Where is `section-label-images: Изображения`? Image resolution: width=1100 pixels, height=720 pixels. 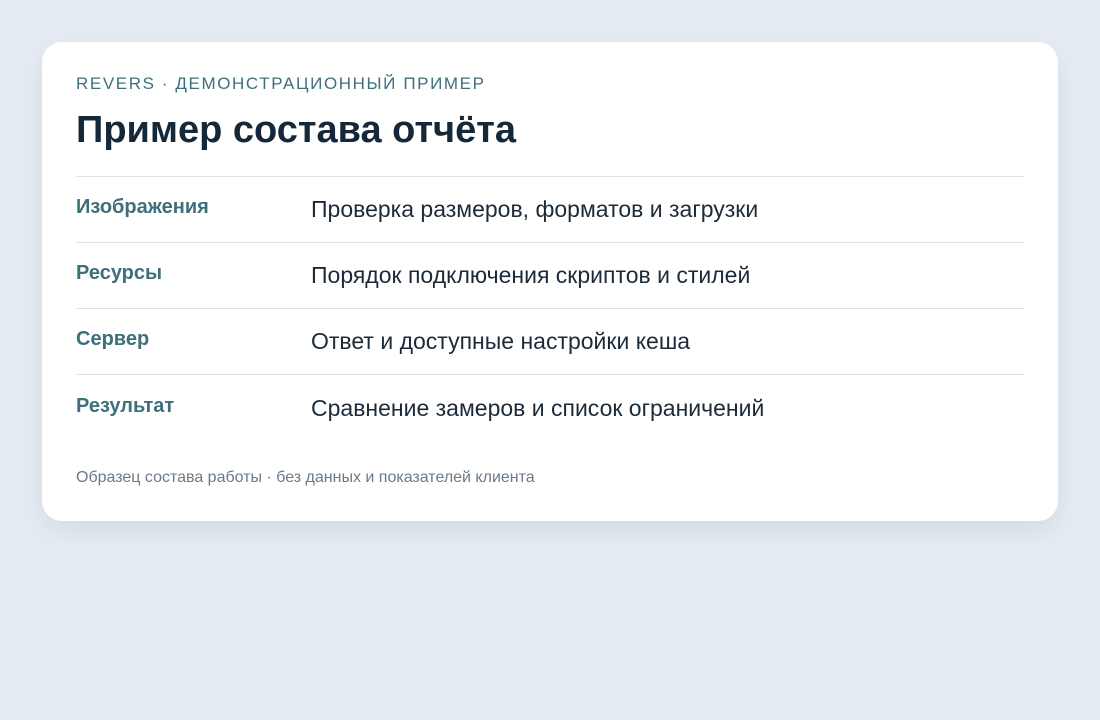 section-label-images: Изображения is located at coordinates (142, 207).